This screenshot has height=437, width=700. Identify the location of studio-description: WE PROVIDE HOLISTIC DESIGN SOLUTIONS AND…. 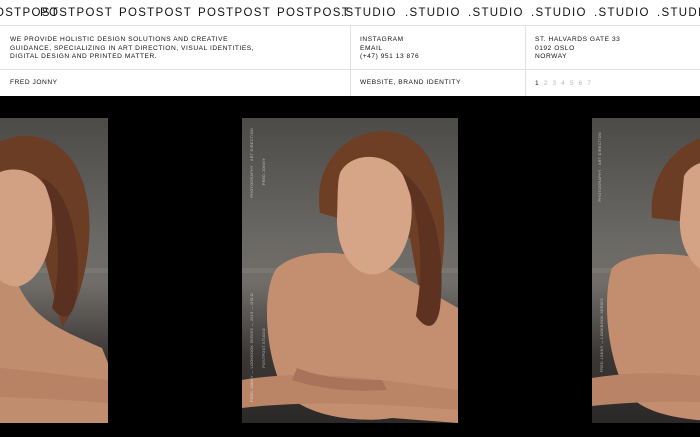
(132, 49).